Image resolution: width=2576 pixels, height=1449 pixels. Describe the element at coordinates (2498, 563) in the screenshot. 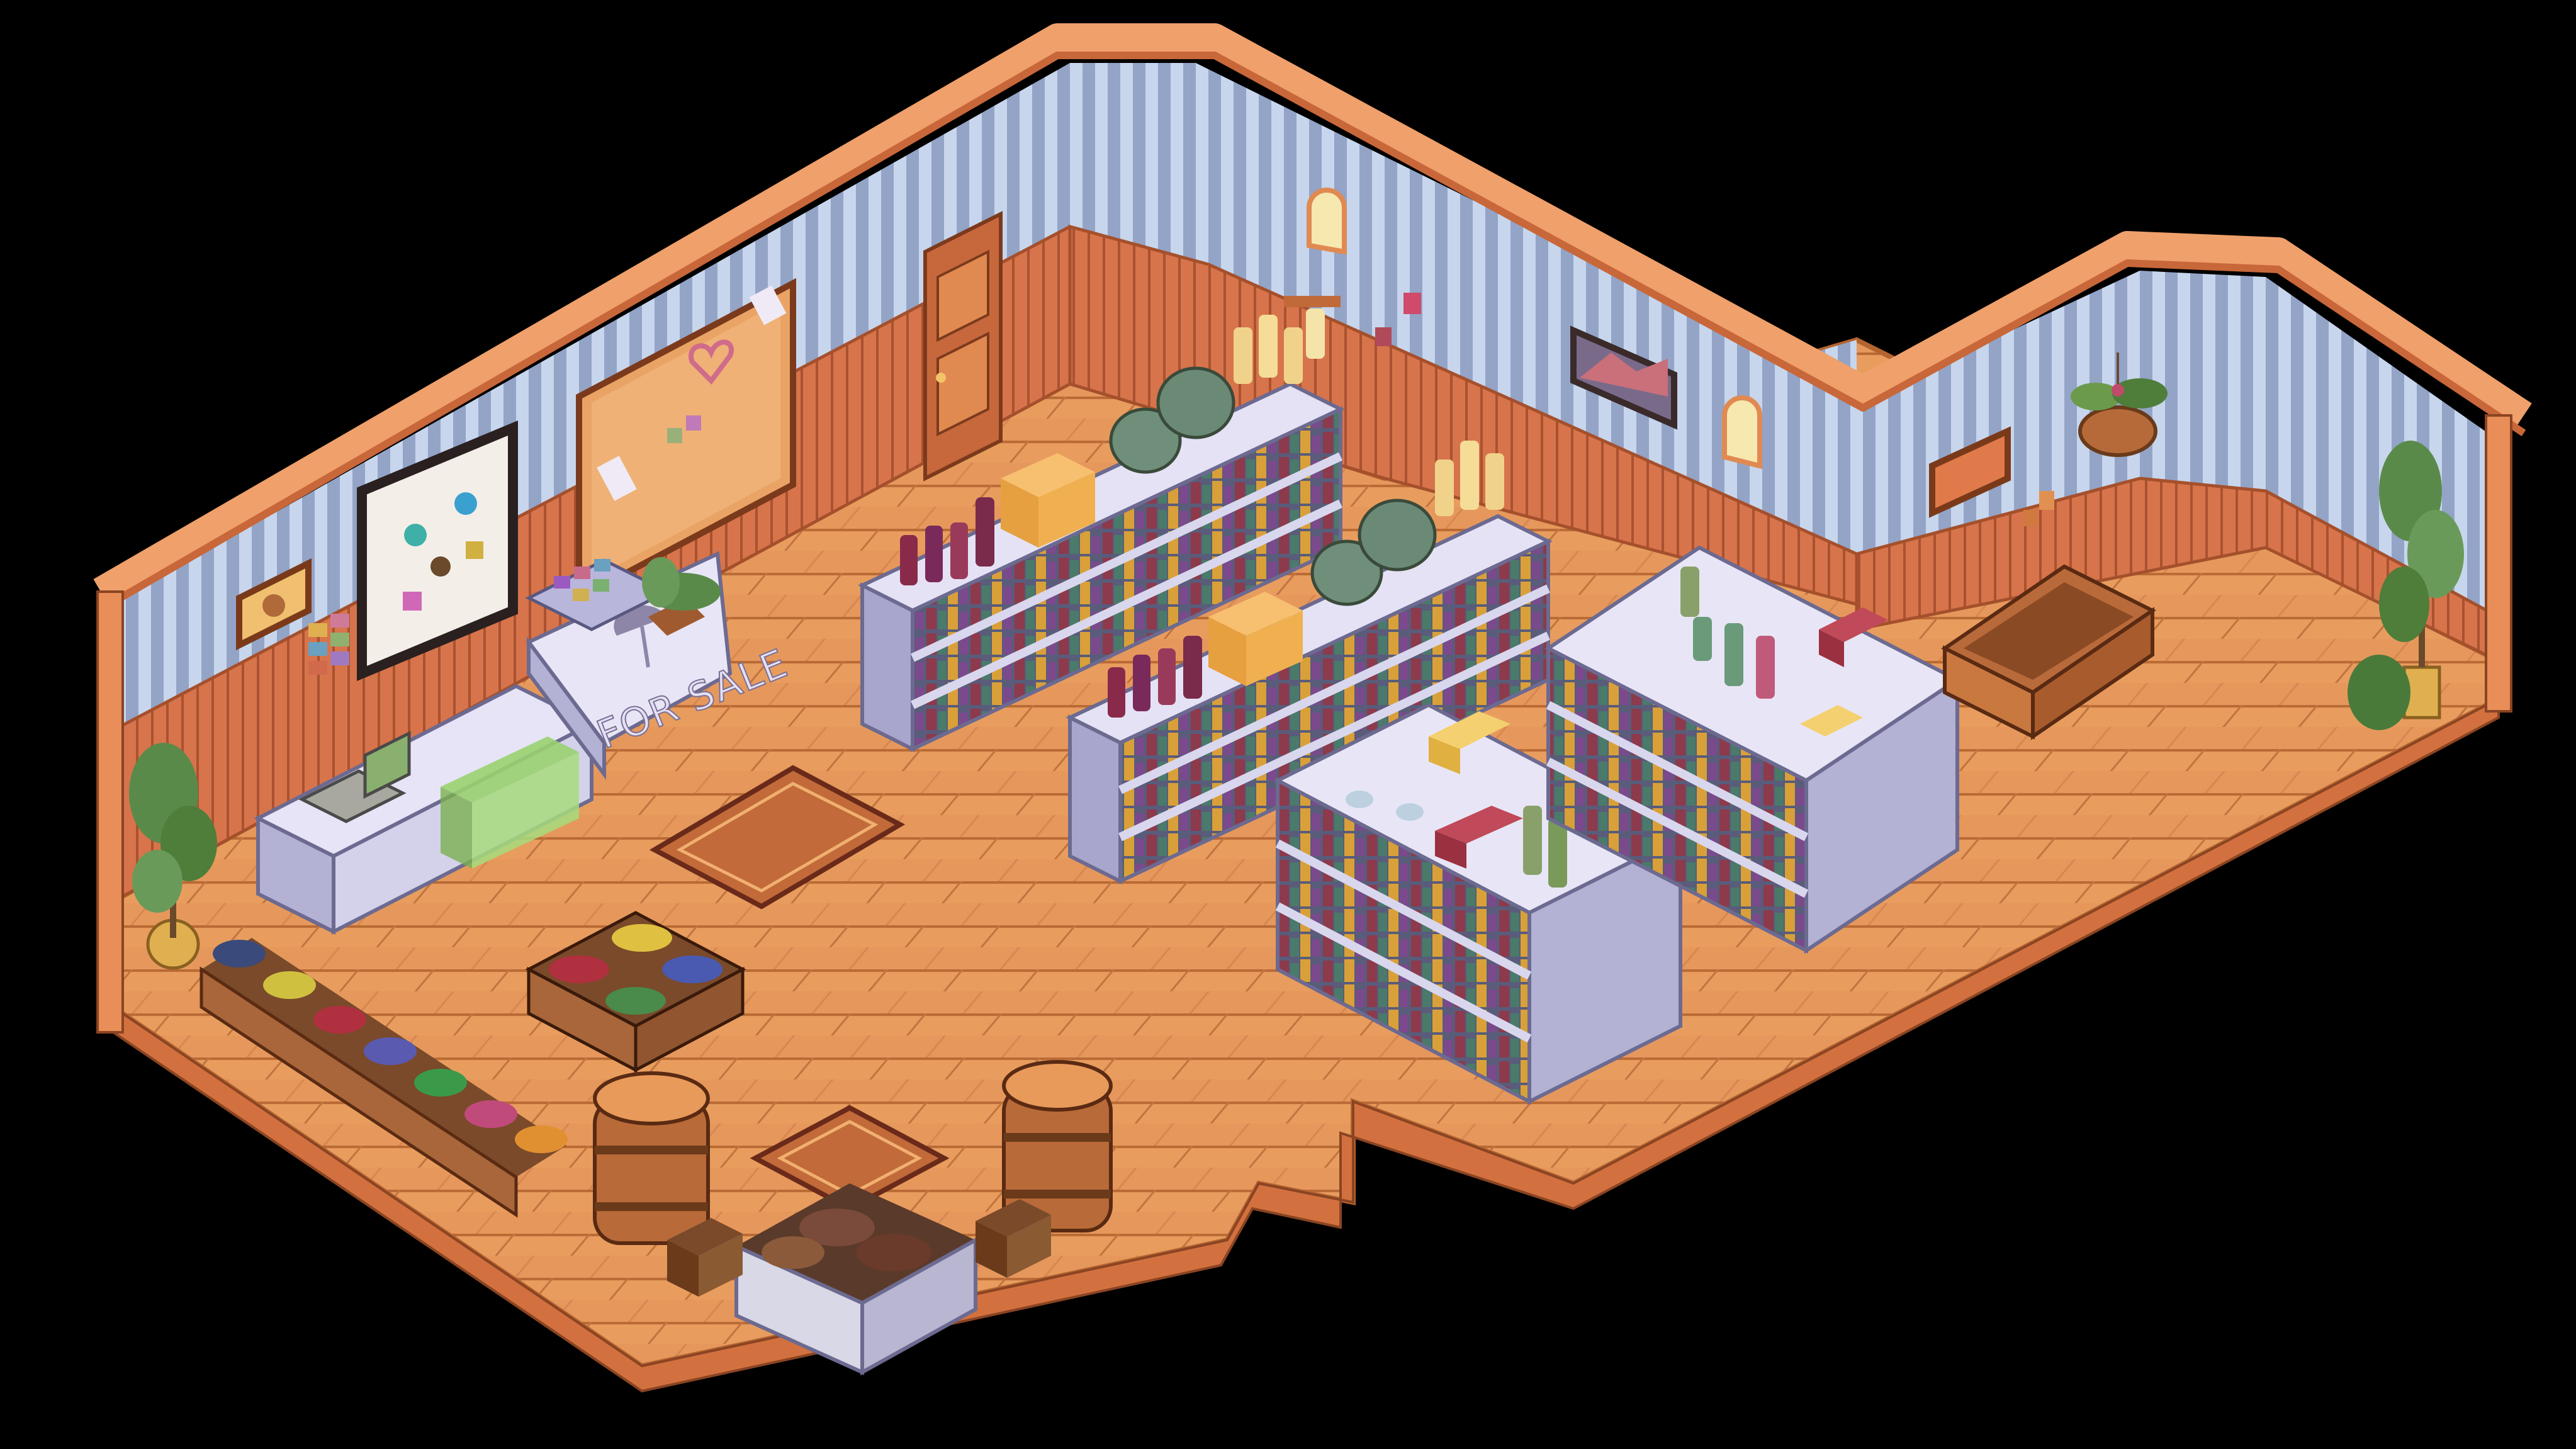

I see `right-wall-edge` at that location.